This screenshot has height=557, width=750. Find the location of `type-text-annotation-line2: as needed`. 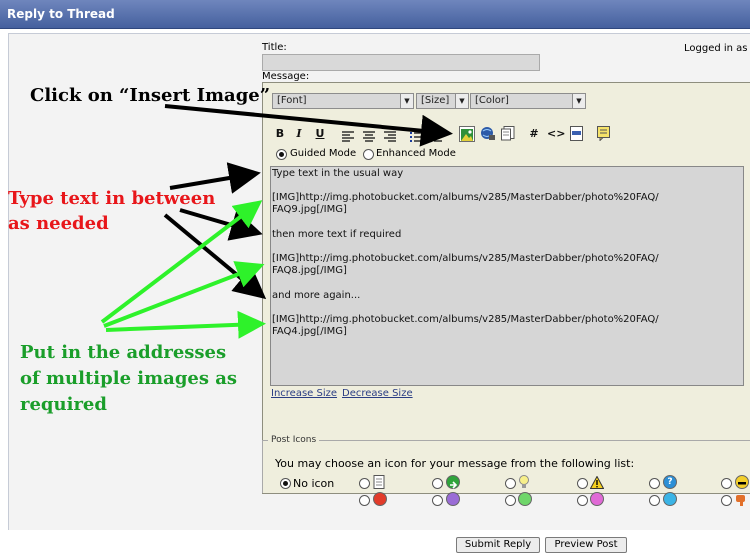

type-text-annotation-line2: as needed is located at coordinates (58, 223).